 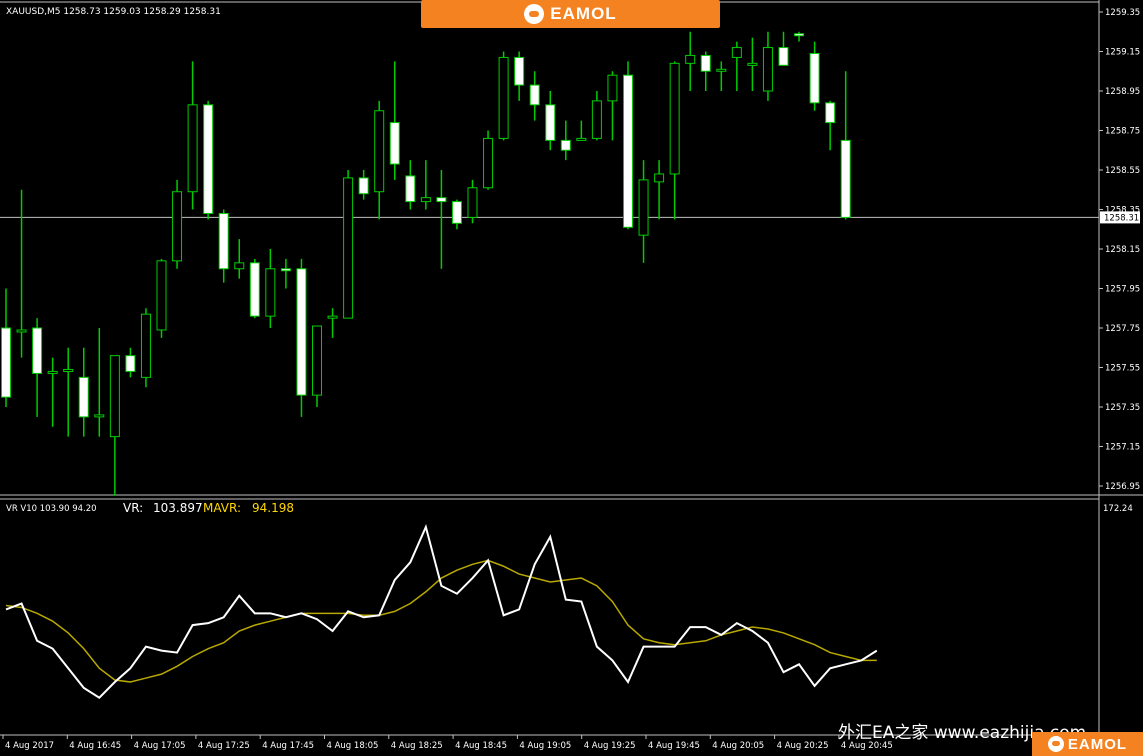 I want to click on time-tick-label: 4 Aug 18:25, so click(x=417, y=746).